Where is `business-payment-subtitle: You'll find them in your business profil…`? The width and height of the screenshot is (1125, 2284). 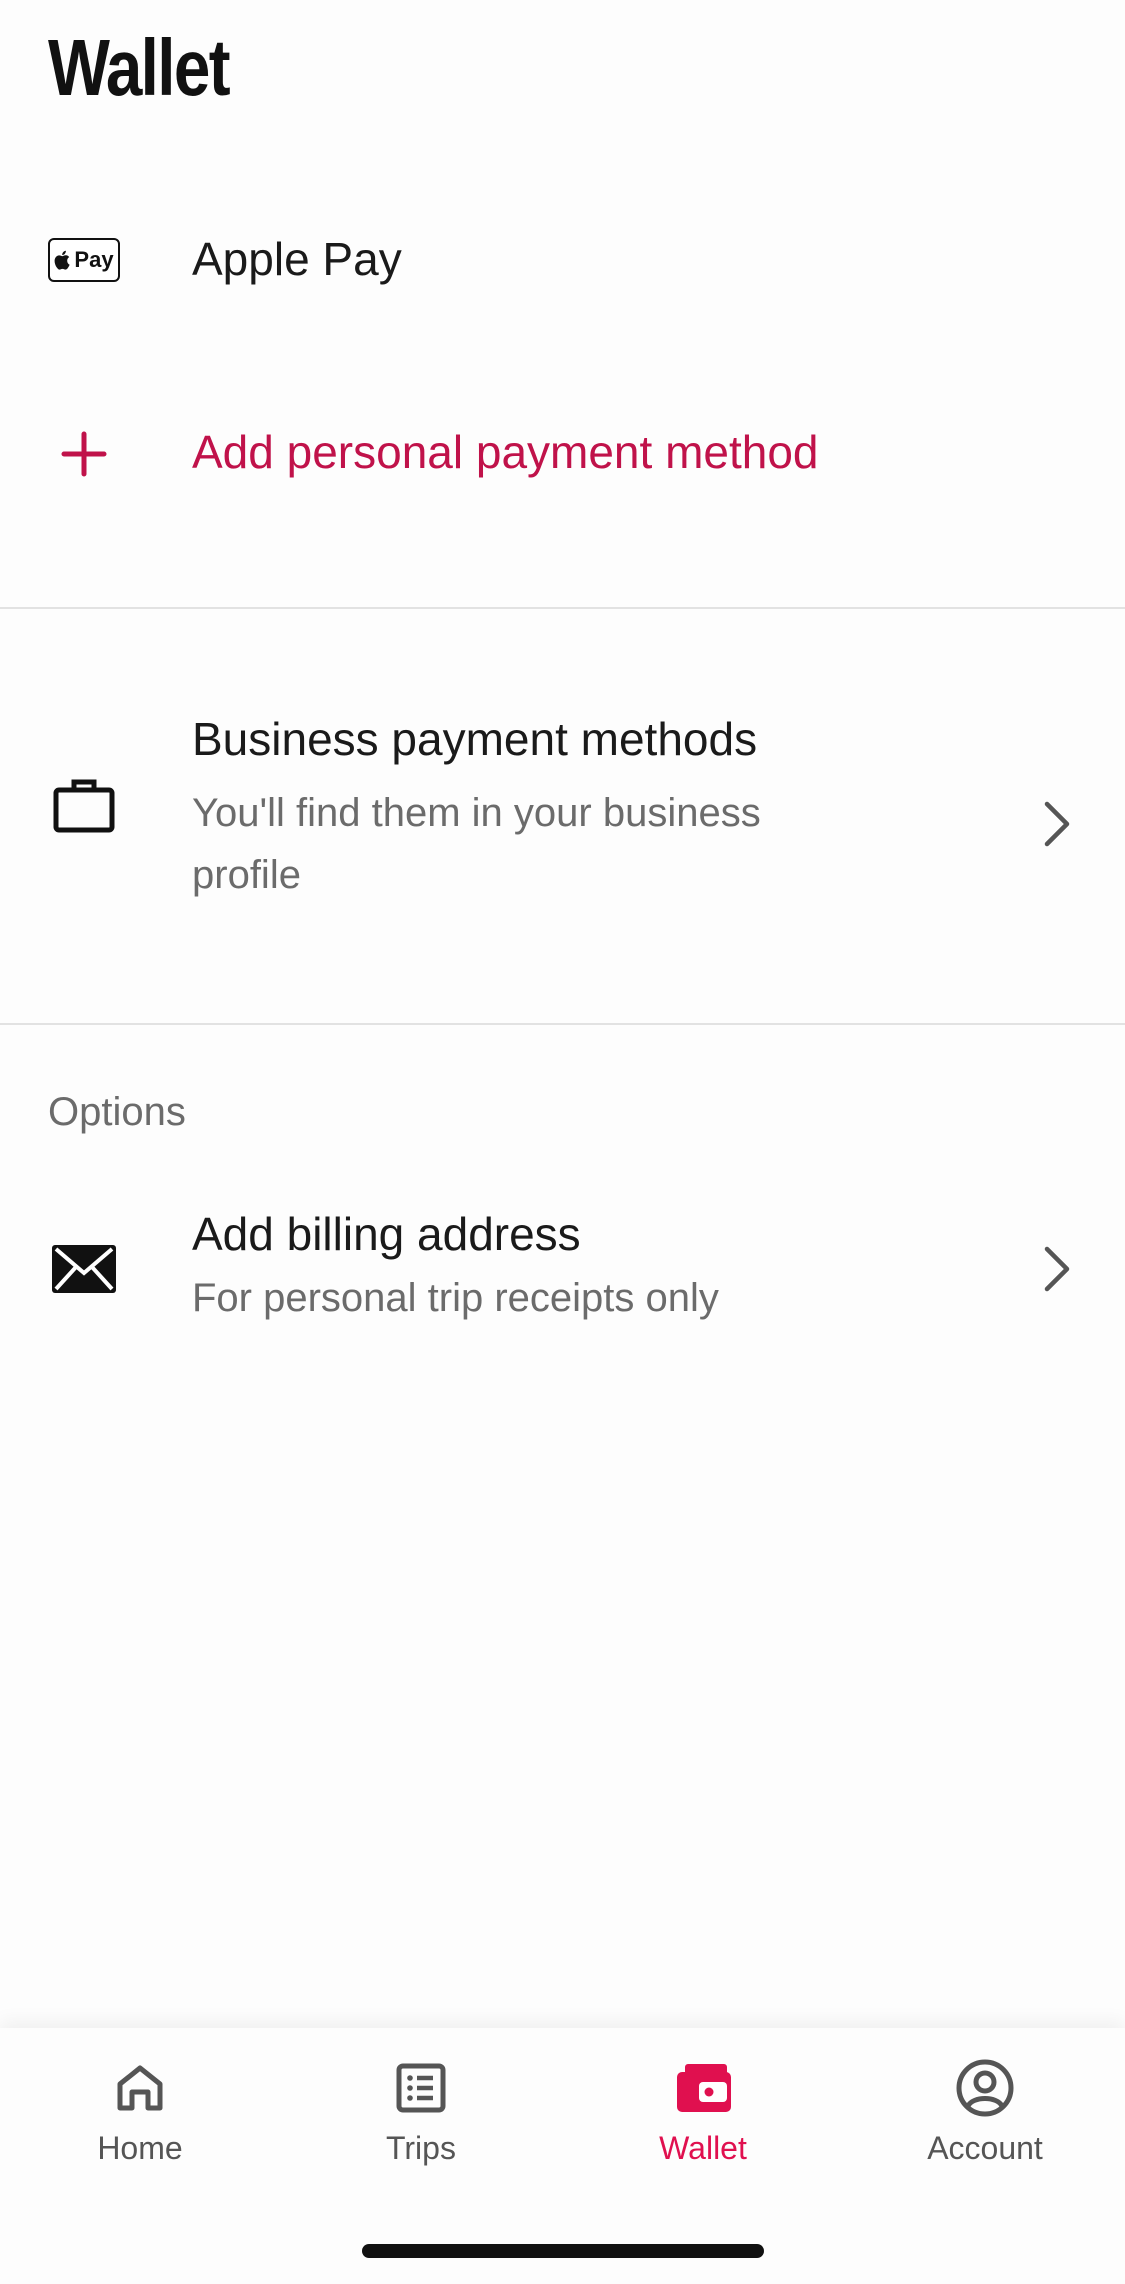
business-payment-subtitle: You'll find them in your business profil… is located at coordinates (476, 844).